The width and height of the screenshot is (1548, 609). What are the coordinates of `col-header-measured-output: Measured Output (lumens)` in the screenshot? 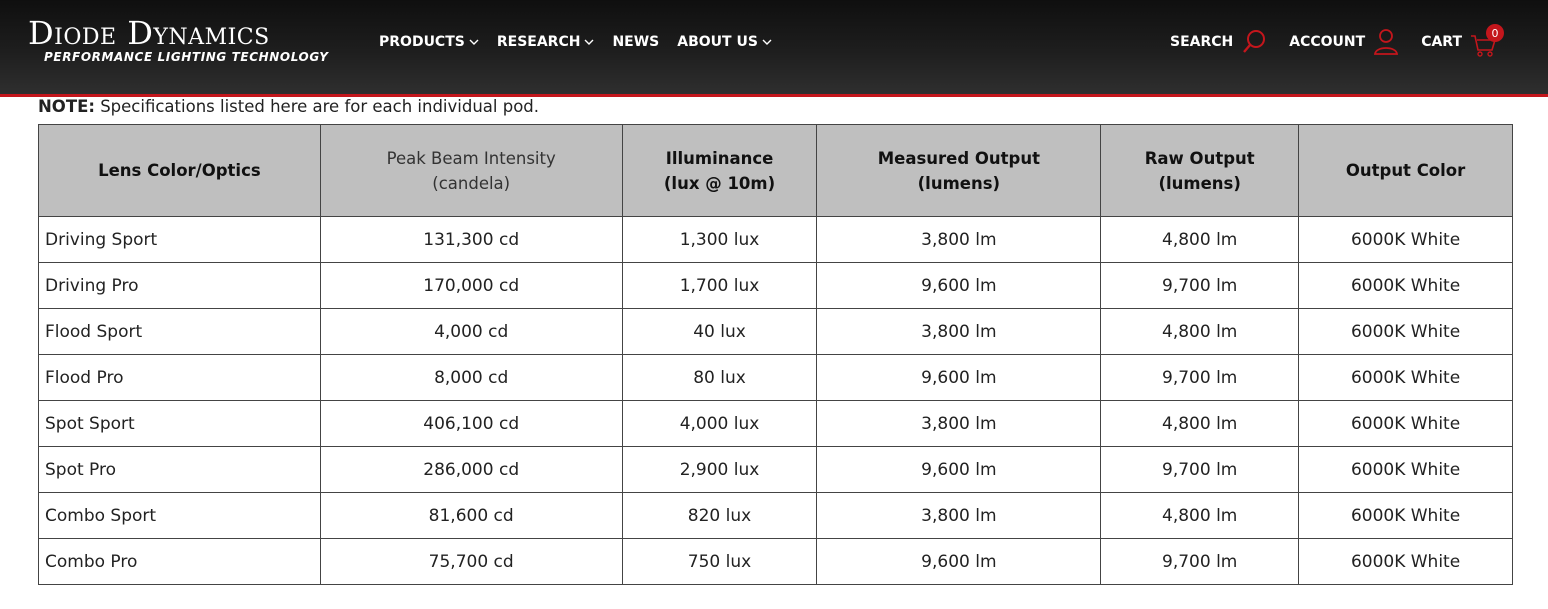 It's located at (959, 170).